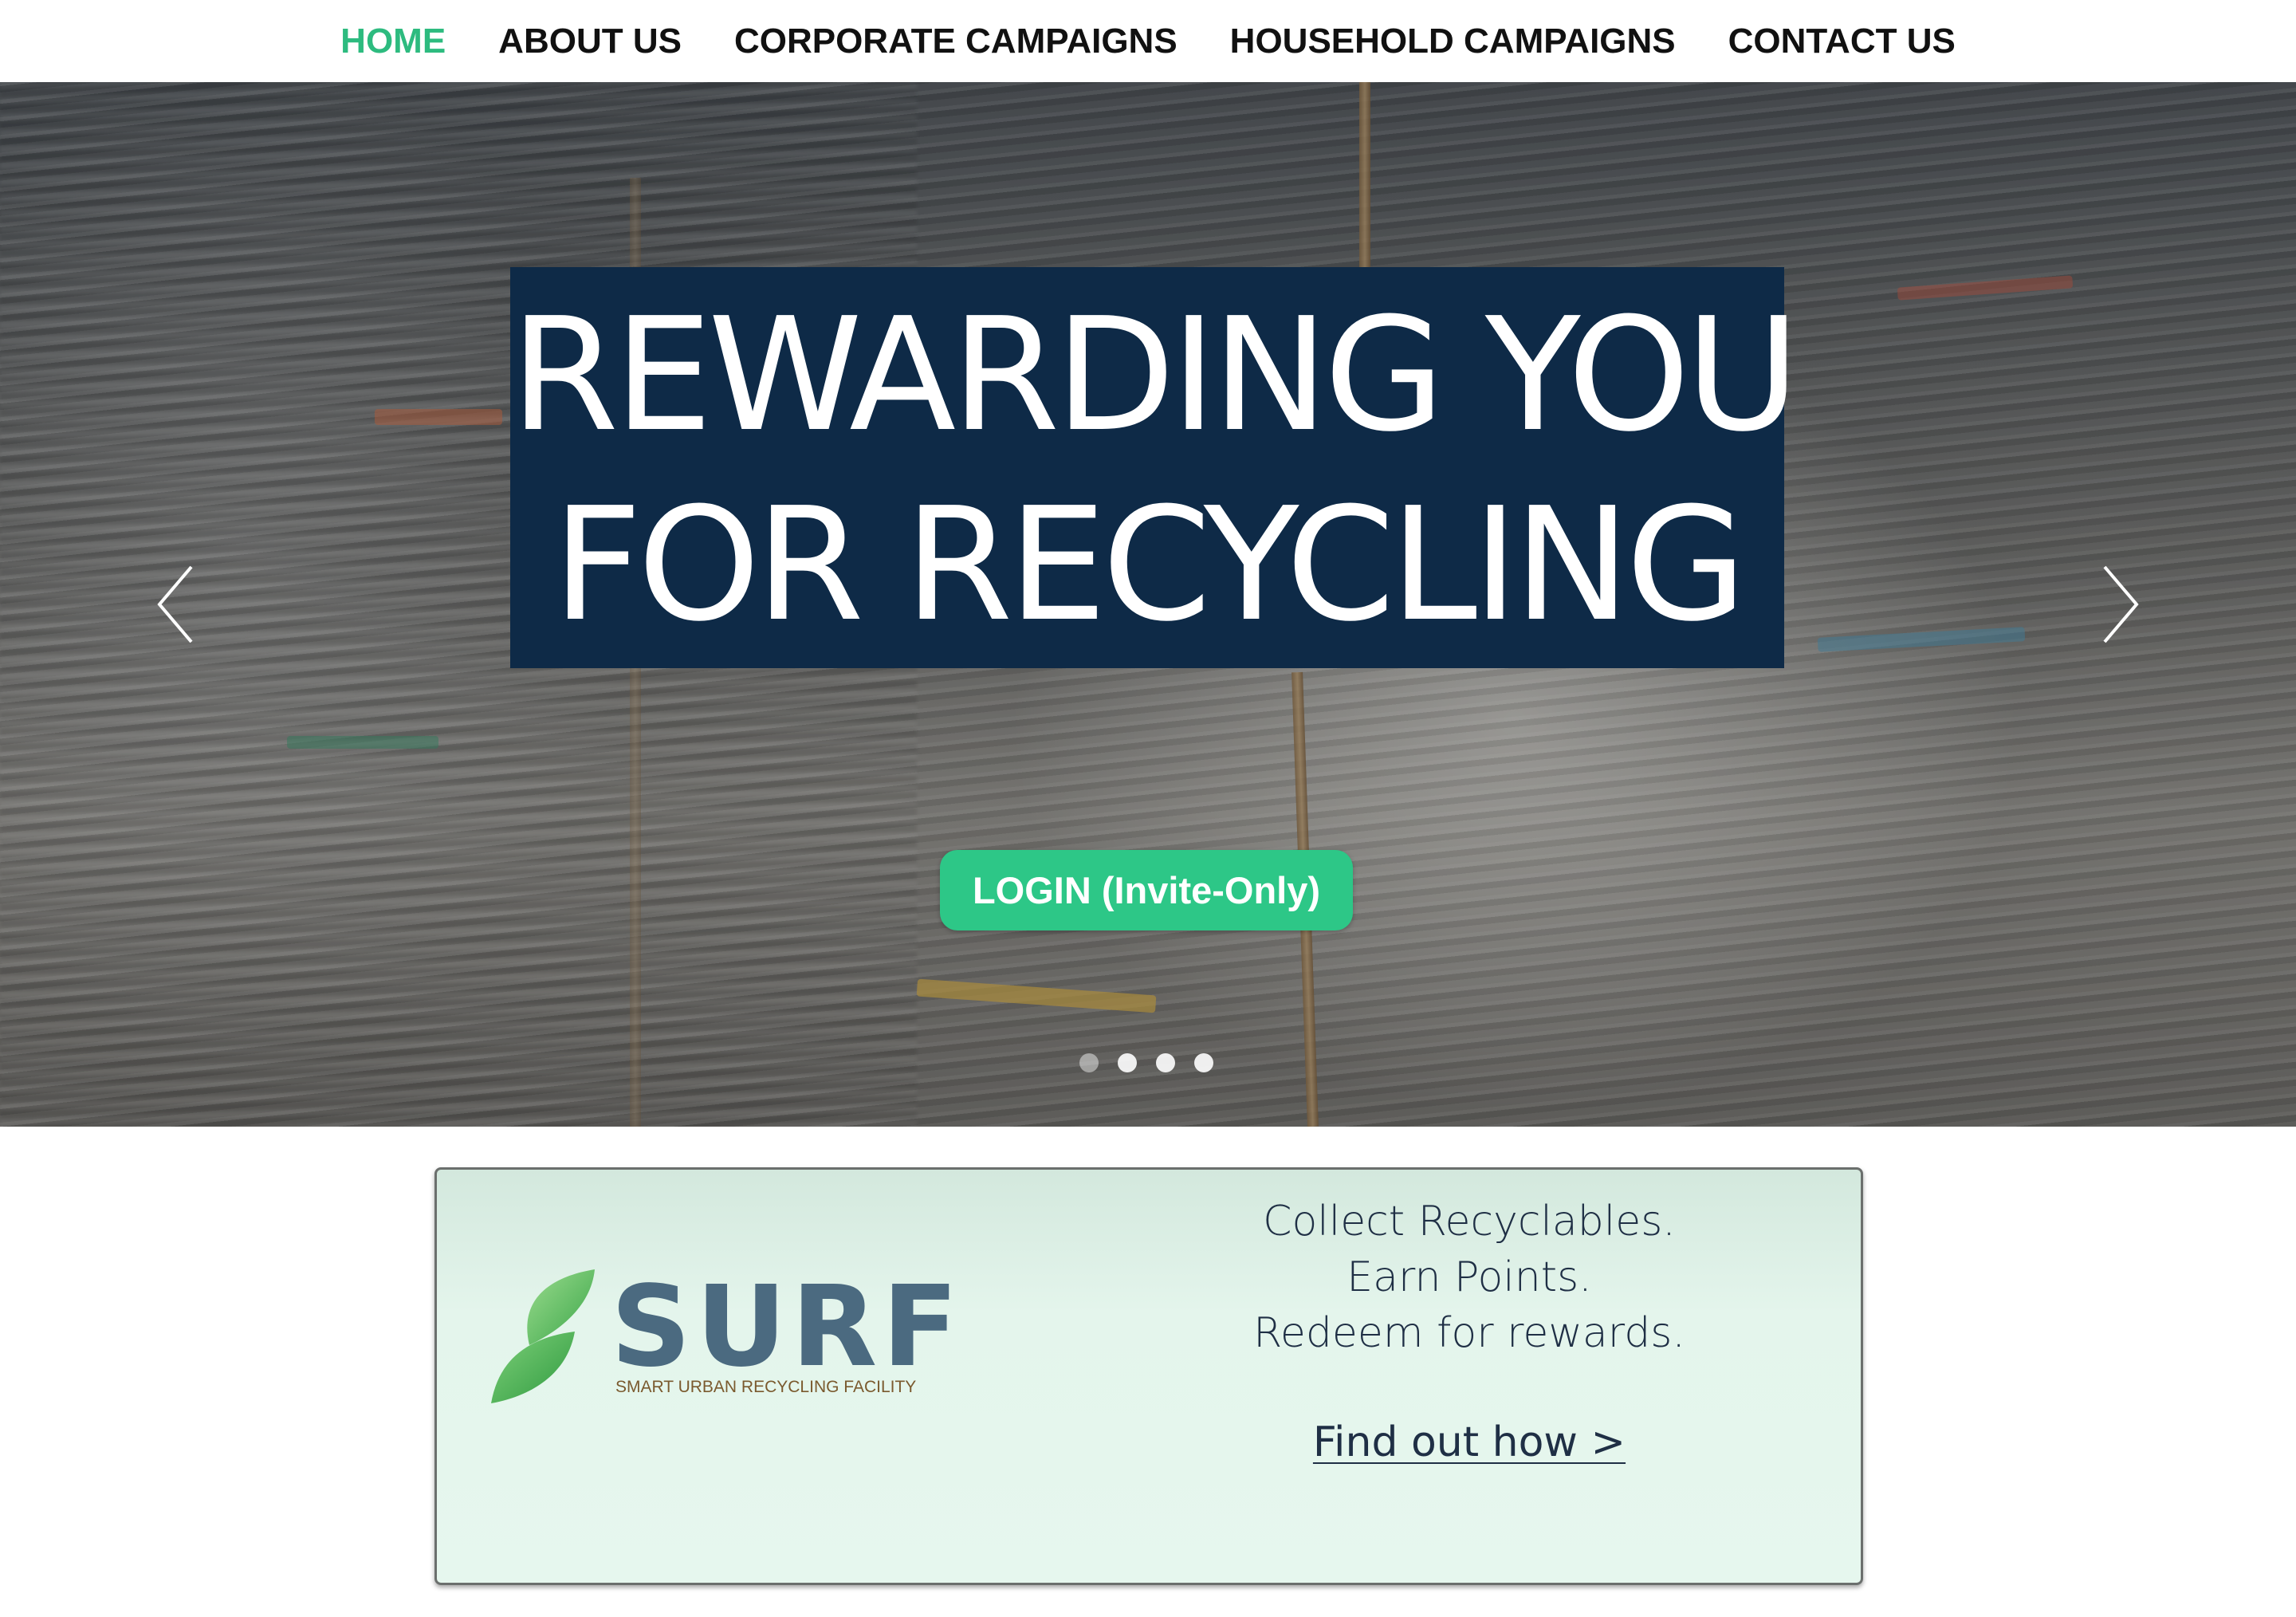  I want to click on slideshow-next-button, so click(2121, 605).